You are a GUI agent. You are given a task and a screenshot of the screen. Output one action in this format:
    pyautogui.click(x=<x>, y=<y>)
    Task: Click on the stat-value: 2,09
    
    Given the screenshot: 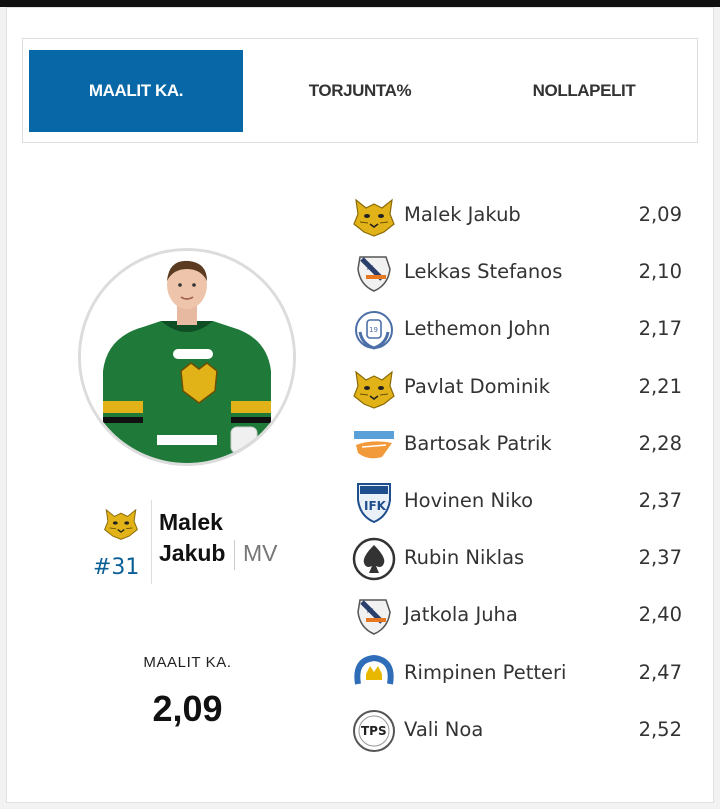 What is the action you would take?
    pyautogui.click(x=187, y=708)
    